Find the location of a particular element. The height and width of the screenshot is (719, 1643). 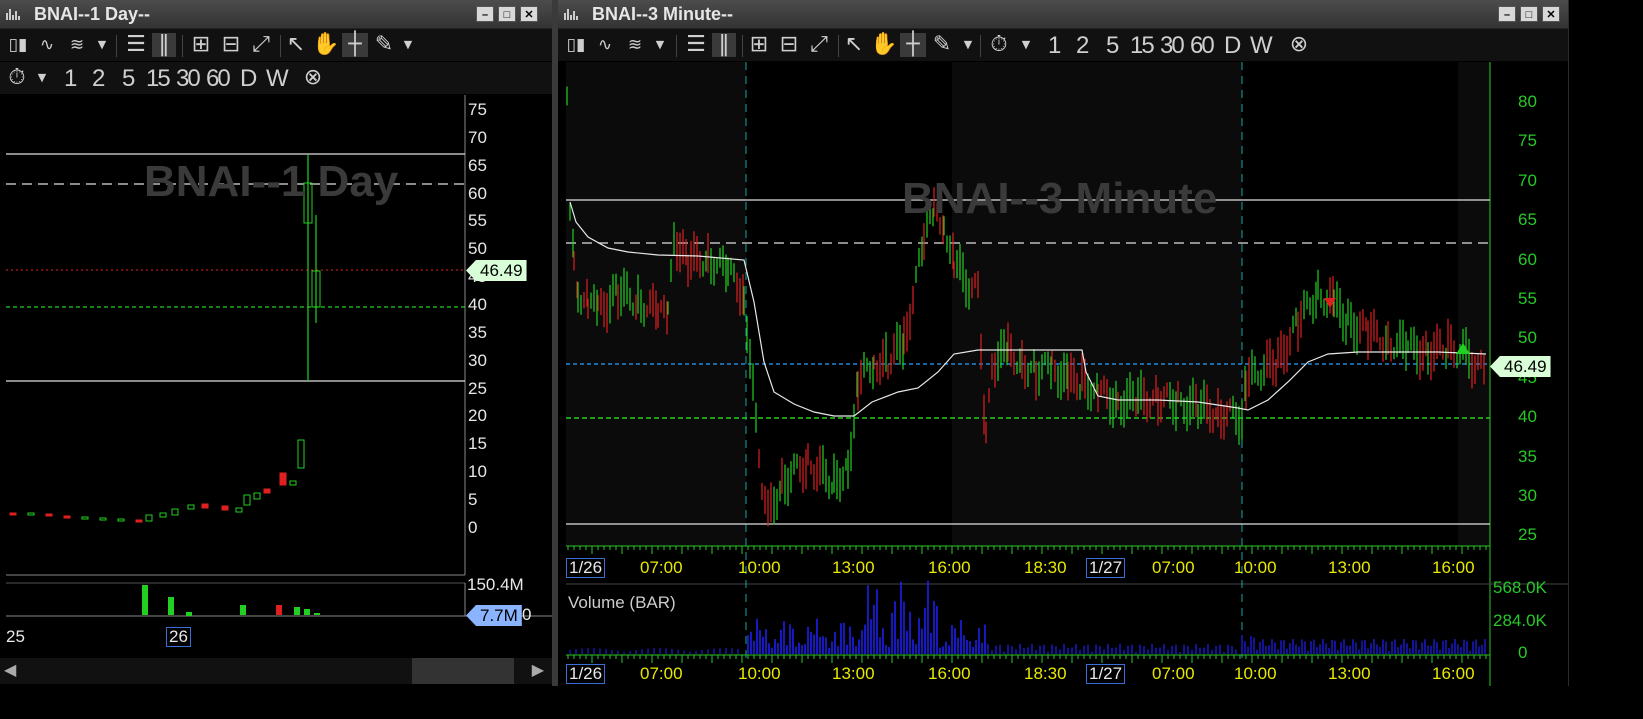

daily-window-titlebar: BNAI--1 Day-- – □ ✕ is located at coordinates (276, 14).